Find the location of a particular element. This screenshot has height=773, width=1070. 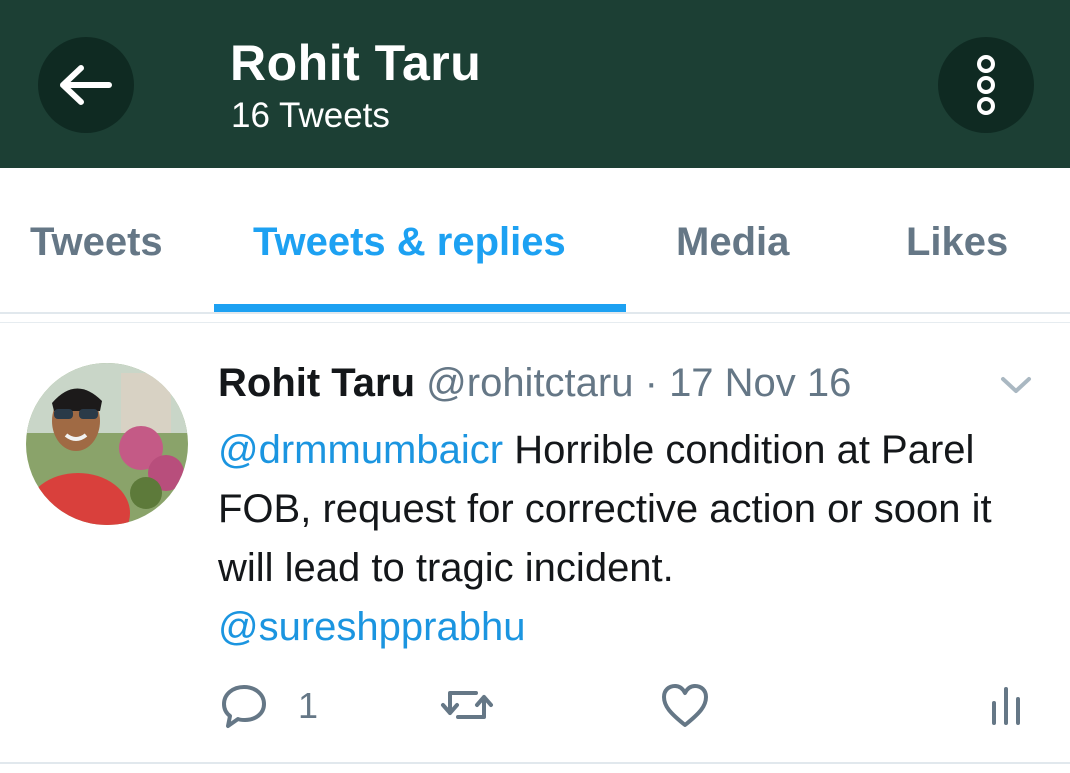

tweet-count: 16 Tweets is located at coordinates (310, 115).